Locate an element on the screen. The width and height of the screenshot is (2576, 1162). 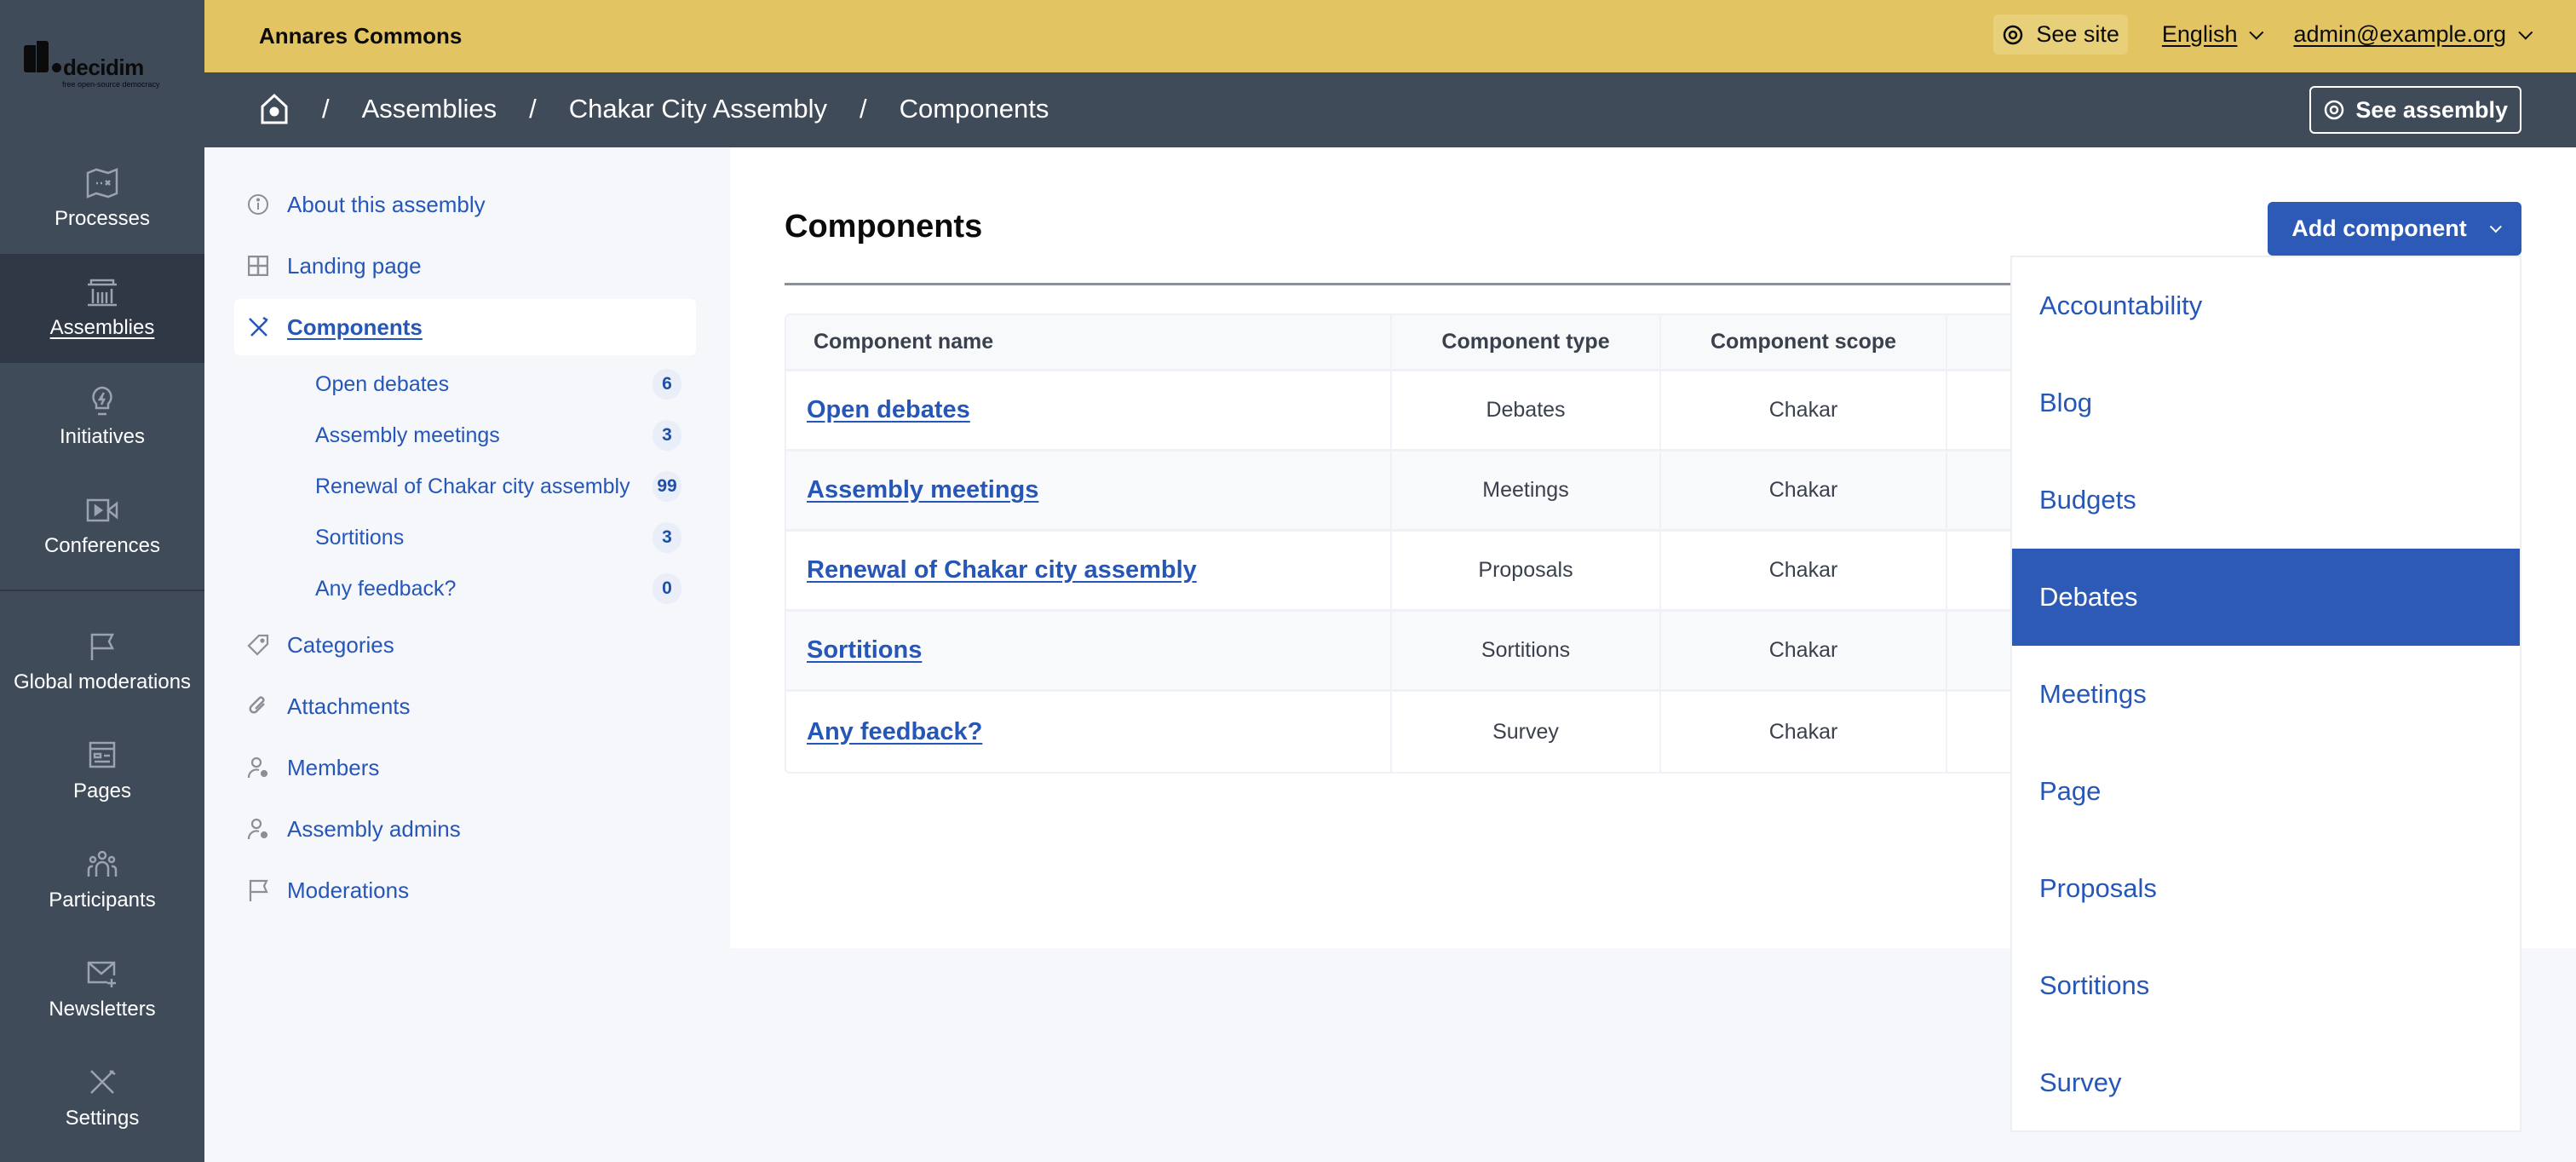
chevron-down-icon is located at coordinates (2257, 32).